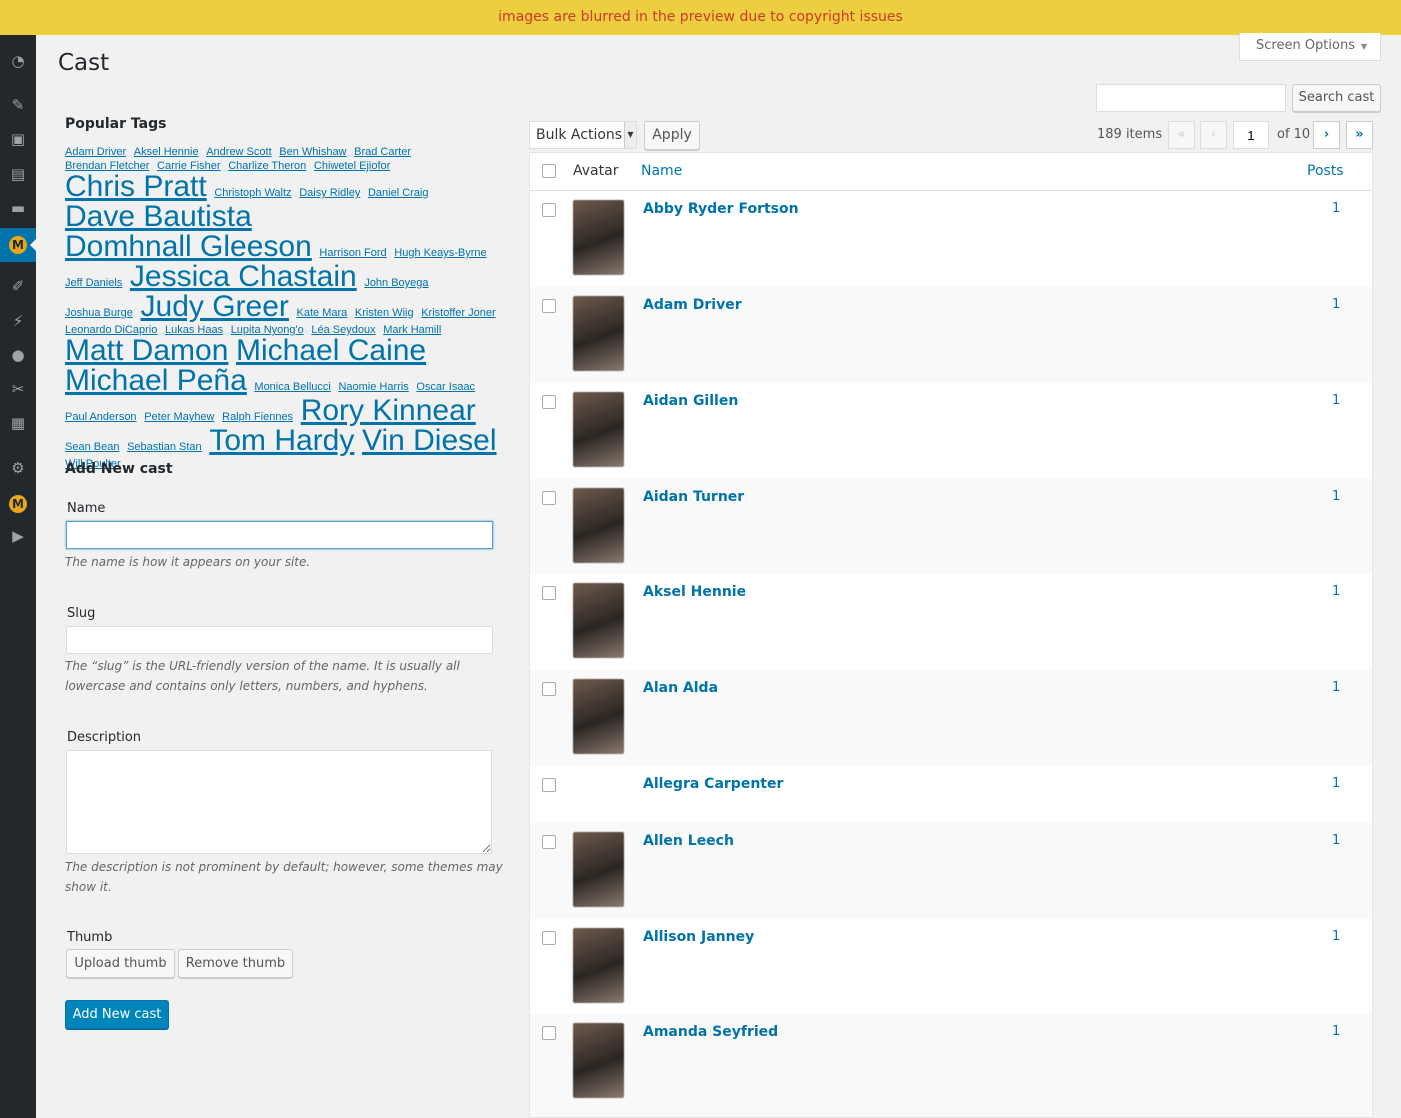  Describe the element at coordinates (694, 592) in the screenshot. I see `cast-name-link: Aksel Hennie` at that location.